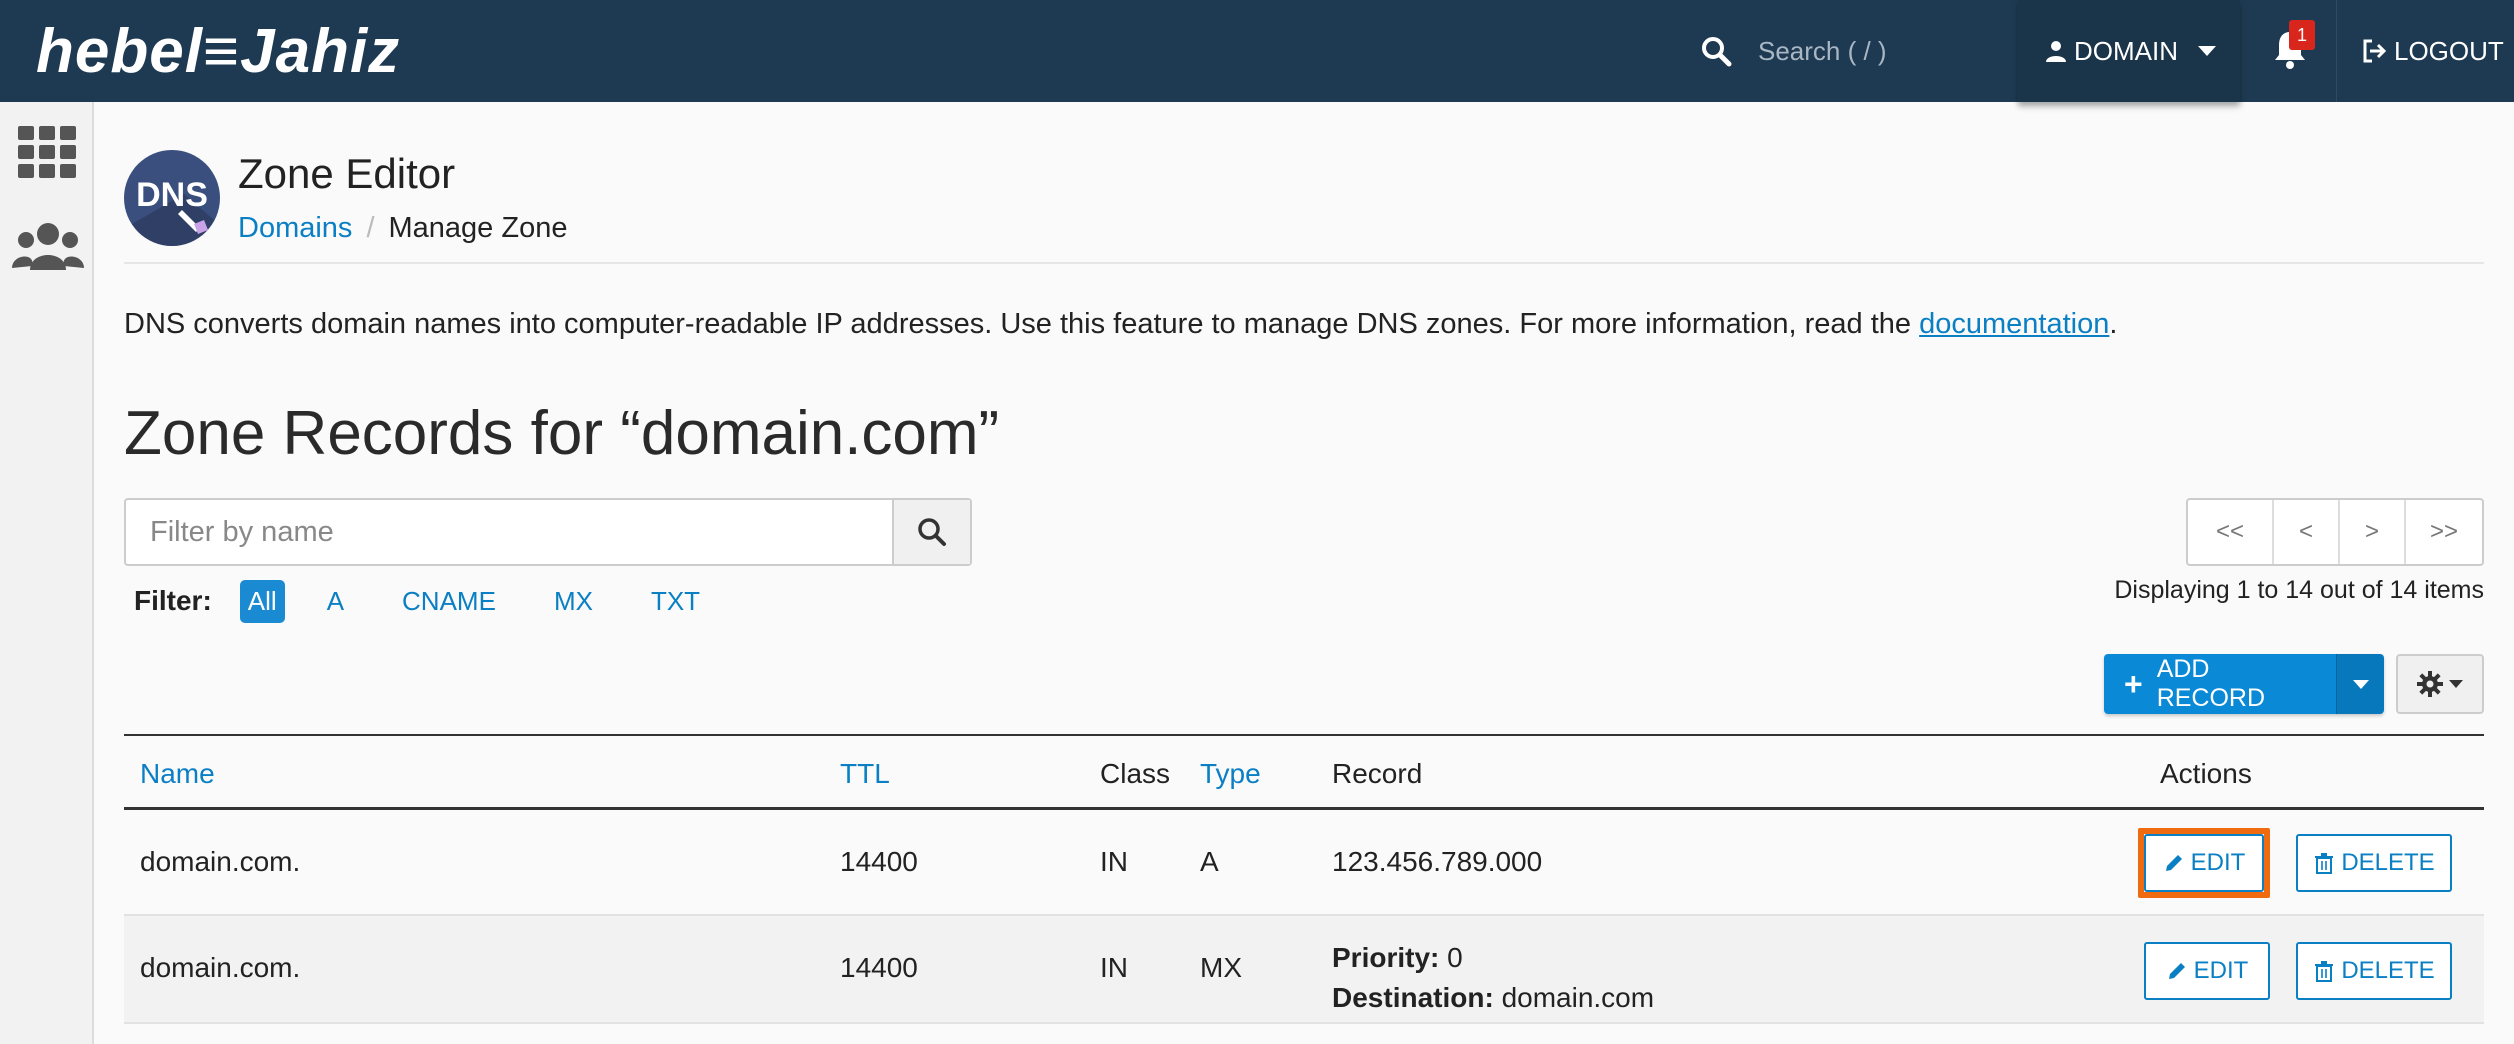  I want to click on filter-by-name-input, so click(509, 532).